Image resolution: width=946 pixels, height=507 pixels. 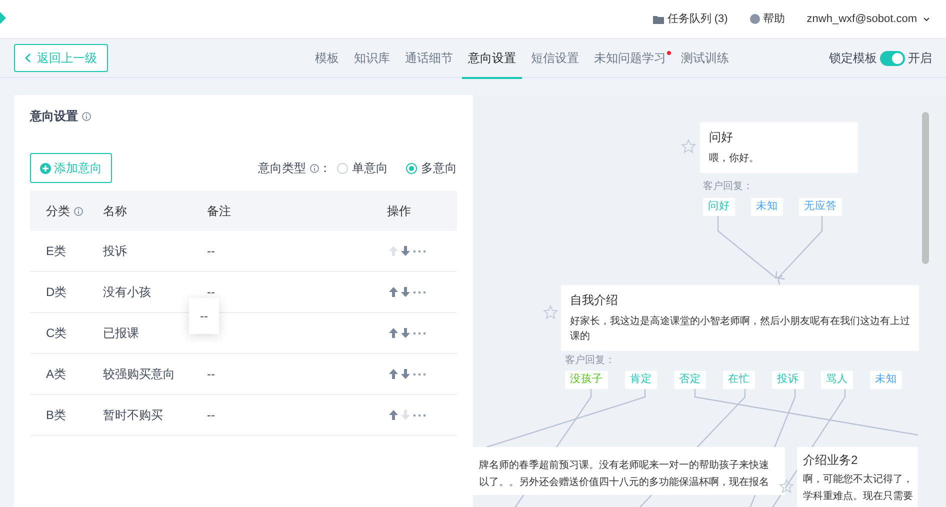 What do you see at coordinates (788, 380) in the screenshot?
I see `reply-tag: 投诉` at bounding box center [788, 380].